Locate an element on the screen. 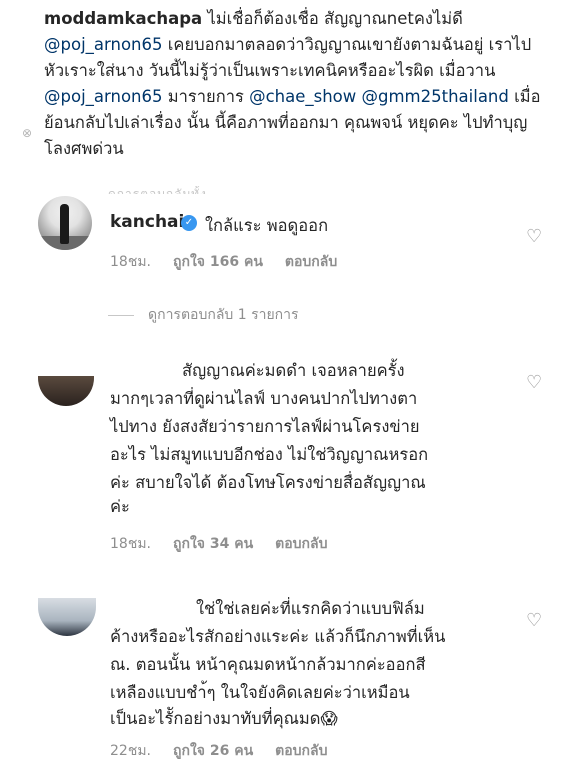  timestamp: 22ชม. is located at coordinates (130, 751).